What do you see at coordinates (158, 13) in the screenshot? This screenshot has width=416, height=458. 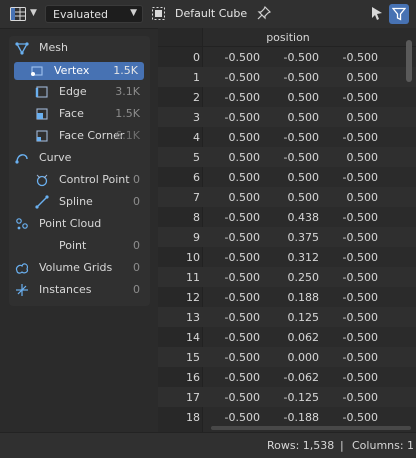 I see `object-icon` at bounding box center [158, 13].